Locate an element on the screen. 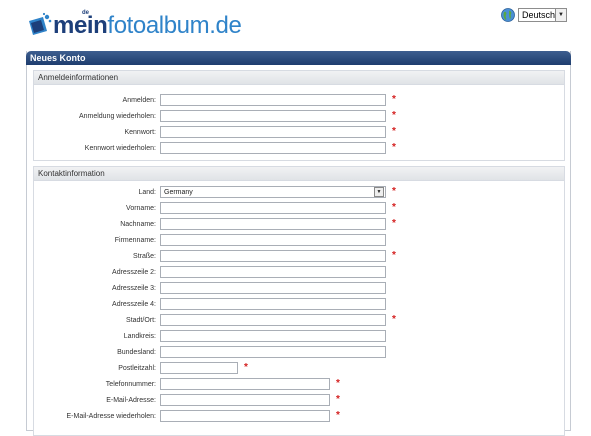 Image resolution: width=591 pixels, height=436 pixels. input-e-mail-adresse is located at coordinates (245, 400).